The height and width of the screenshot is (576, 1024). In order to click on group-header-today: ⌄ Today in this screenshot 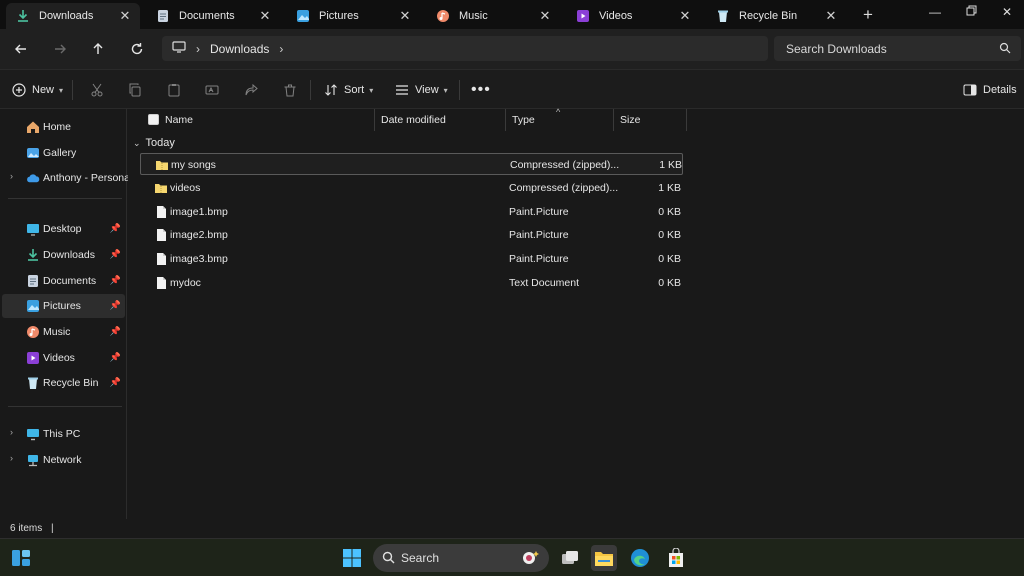, I will do `click(154, 143)`.